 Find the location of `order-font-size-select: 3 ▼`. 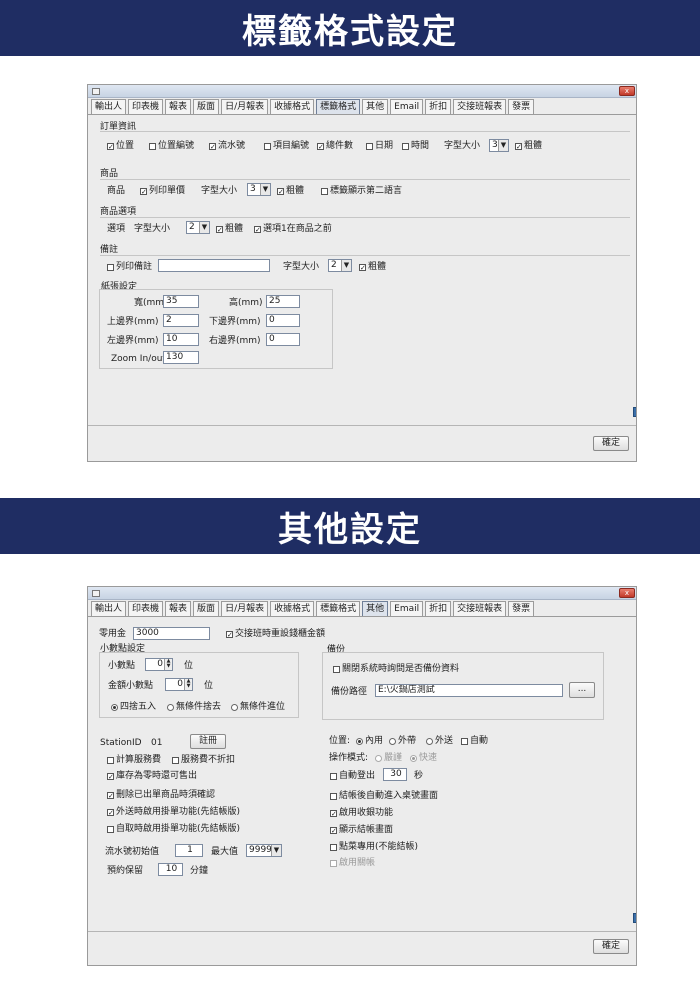

order-font-size-select: 3 ▼ is located at coordinates (499, 145).